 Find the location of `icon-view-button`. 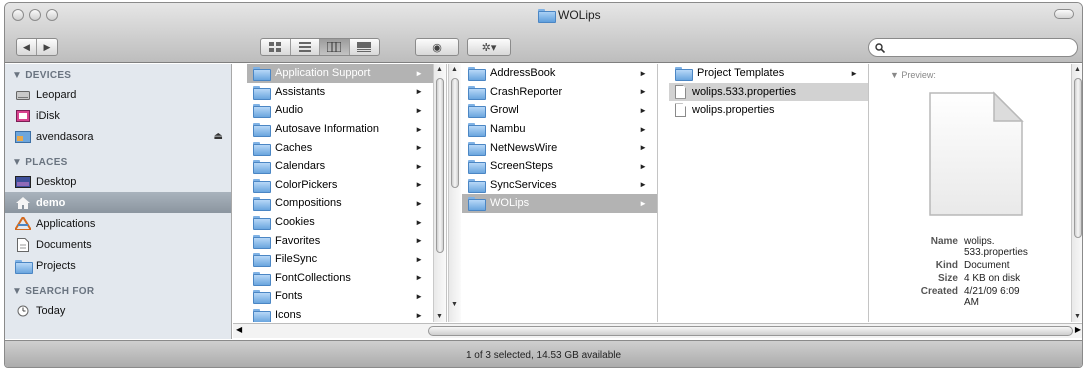

icon-view-button is located at coordinates (276, 47).